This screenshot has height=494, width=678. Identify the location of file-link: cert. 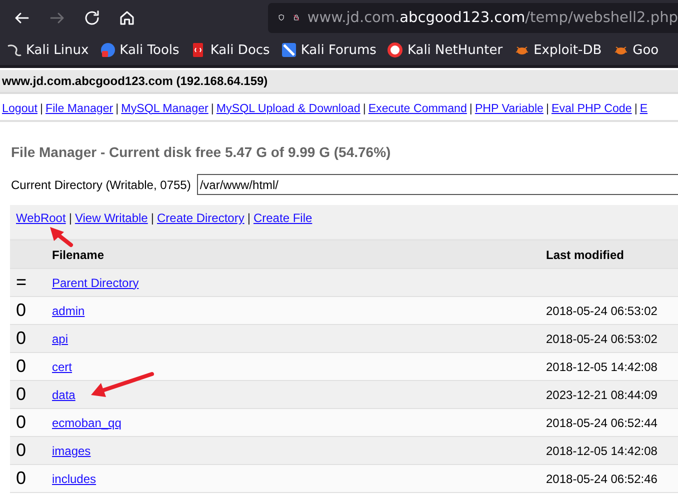
(62, 367).